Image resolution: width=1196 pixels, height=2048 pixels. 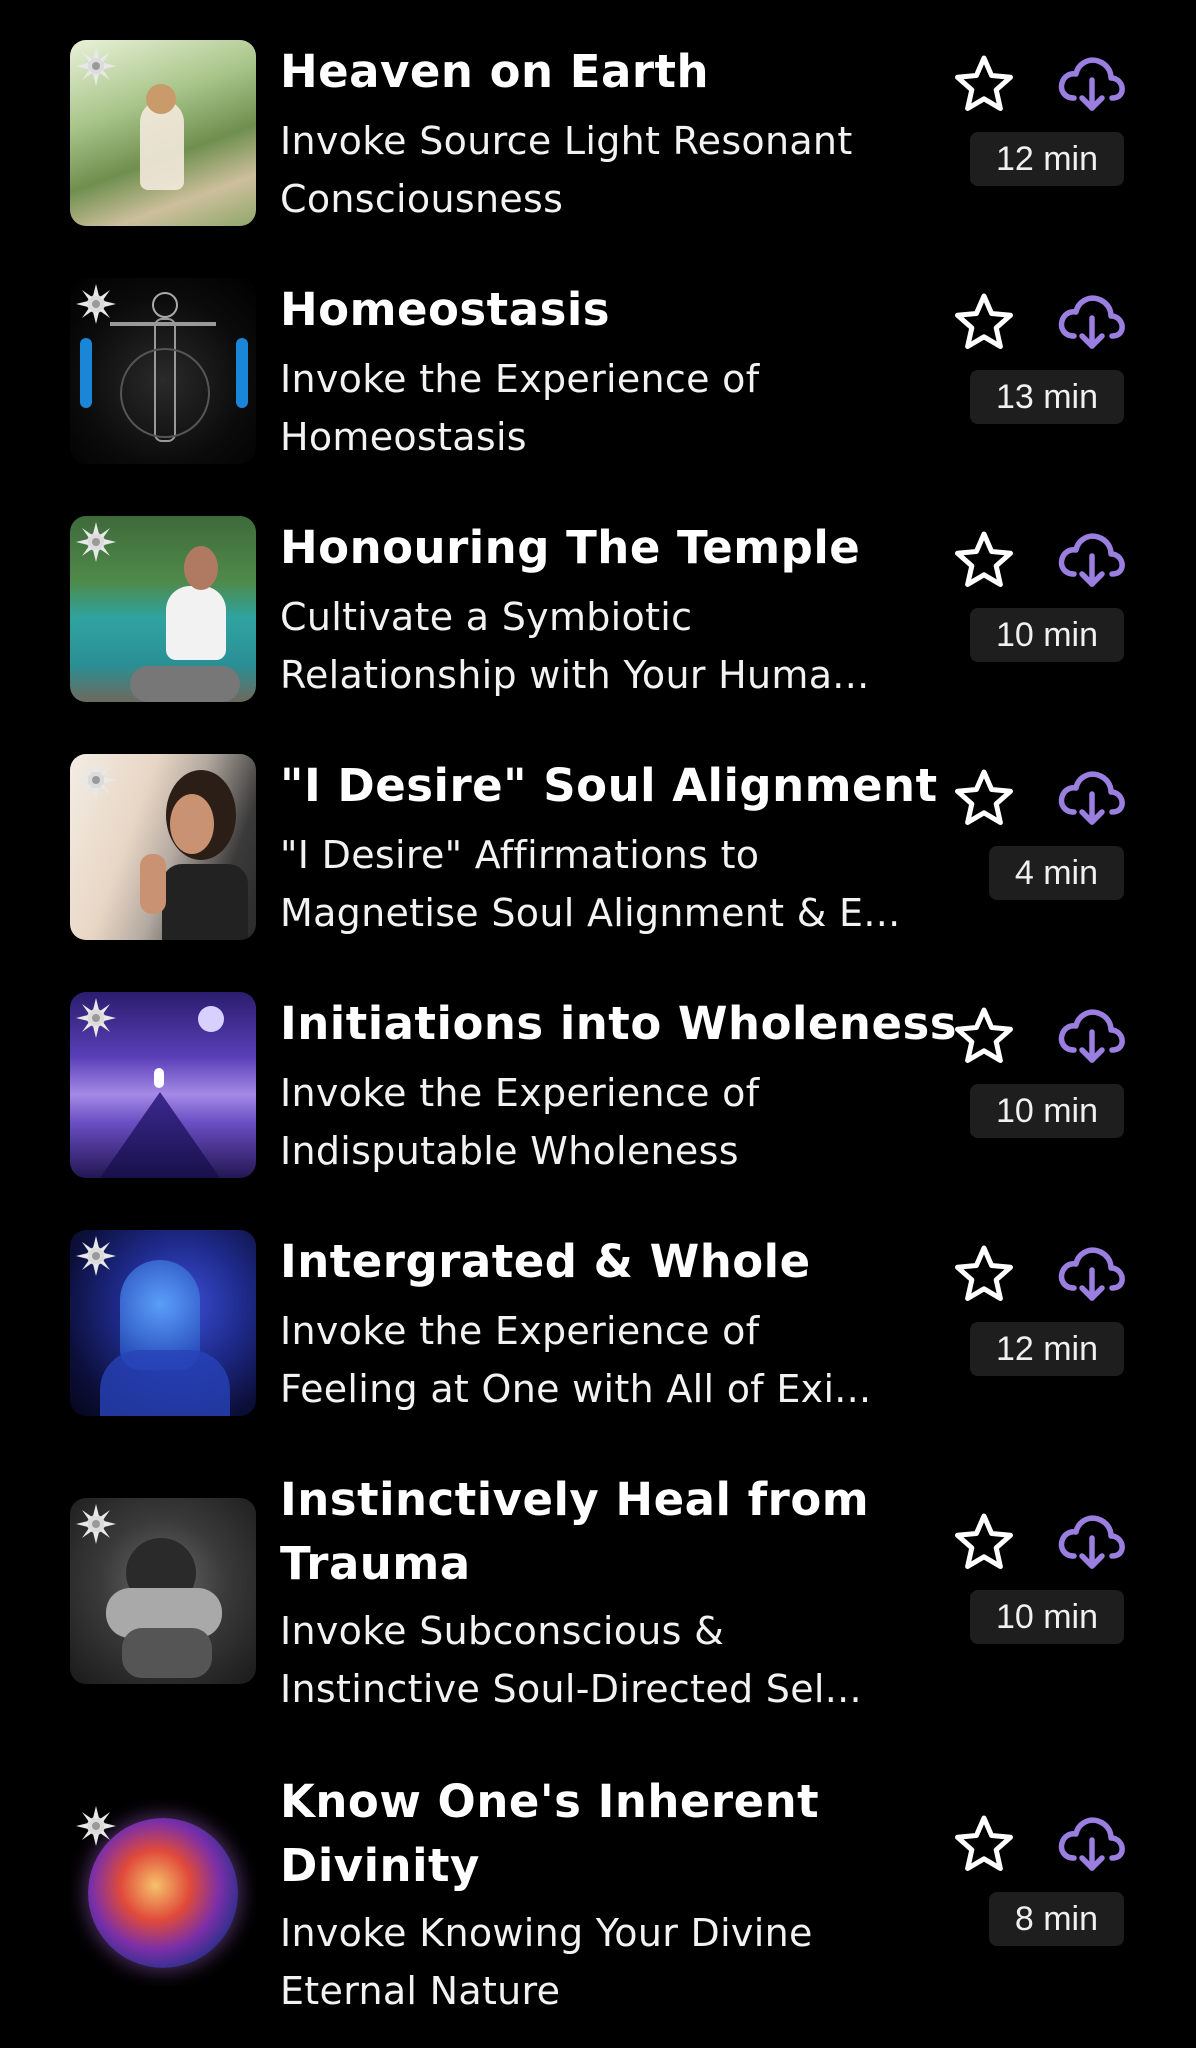 What do you see at coordinates (550, 1801) in the screenshot?
I see `item-title-line: Know One's Inherent` at bounding box center [550, 1801].